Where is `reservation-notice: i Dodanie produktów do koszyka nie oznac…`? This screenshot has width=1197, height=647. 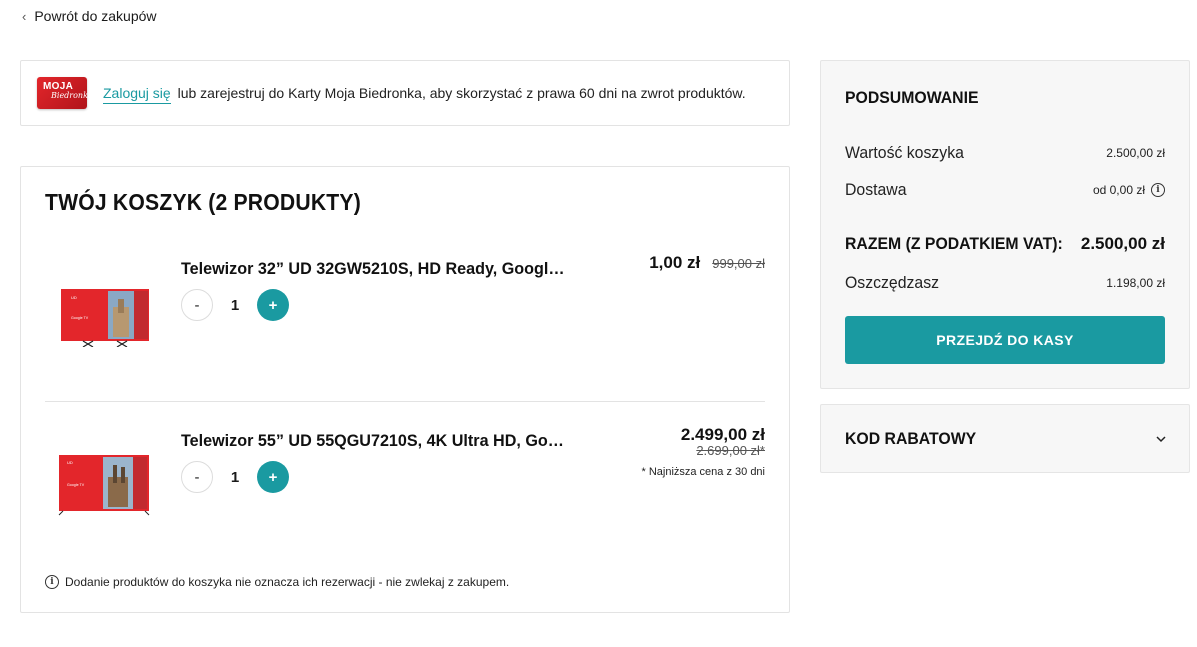 reservation-notice: i Dodanie produktów do koszyka nie oznac… is located at coordinates (277, 582).